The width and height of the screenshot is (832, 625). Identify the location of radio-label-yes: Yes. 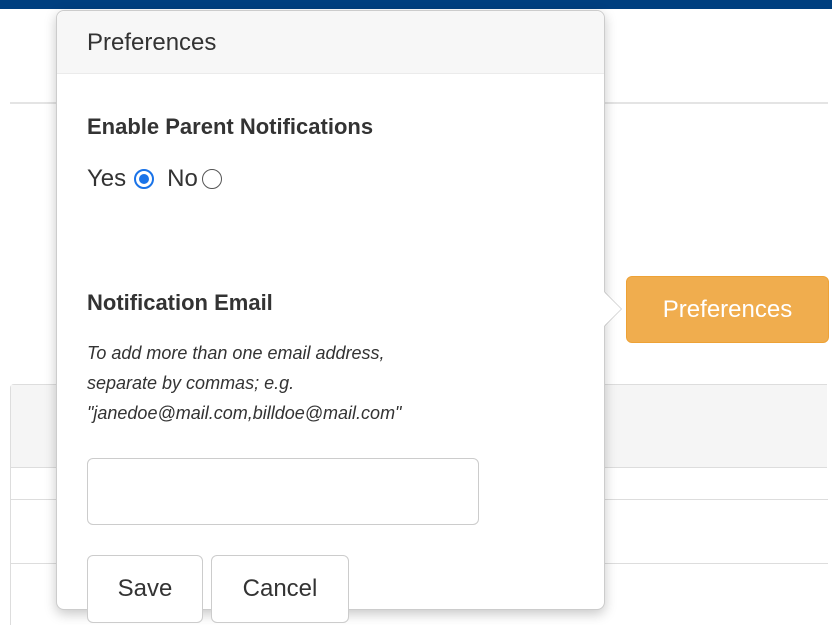
(107, 178).